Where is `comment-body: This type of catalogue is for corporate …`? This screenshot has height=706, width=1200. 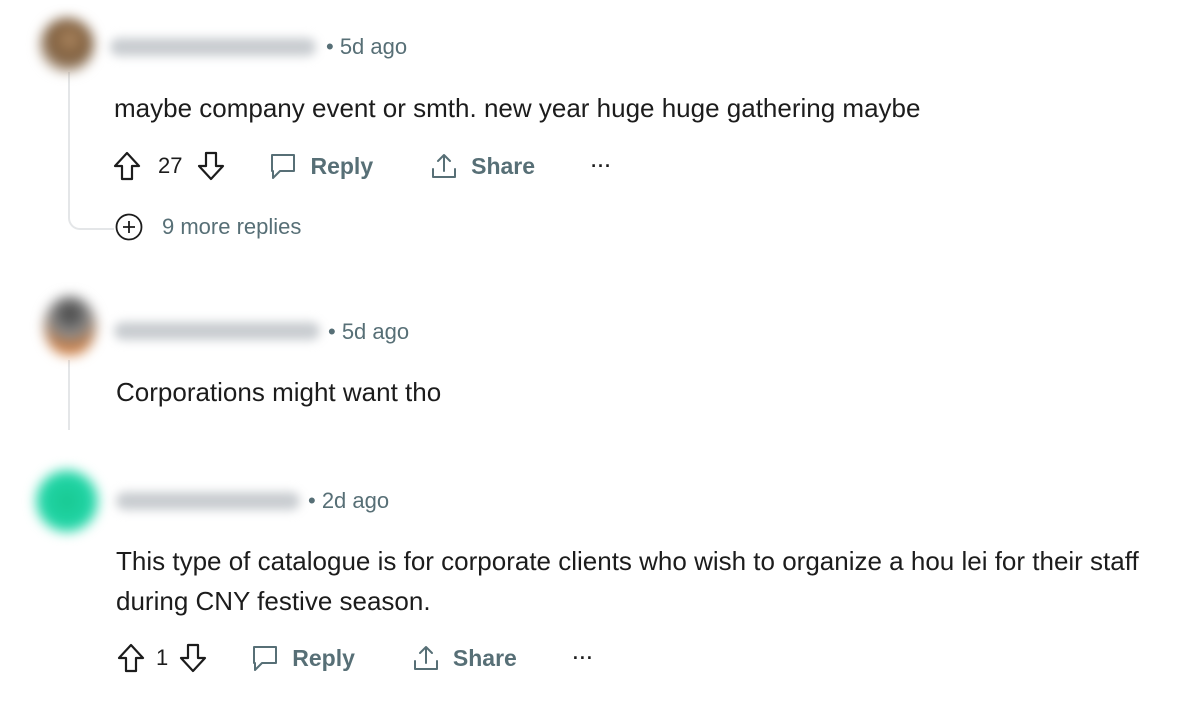 comment-body: This type of catalogue is for corporate … is located at coordinates (627, 581).